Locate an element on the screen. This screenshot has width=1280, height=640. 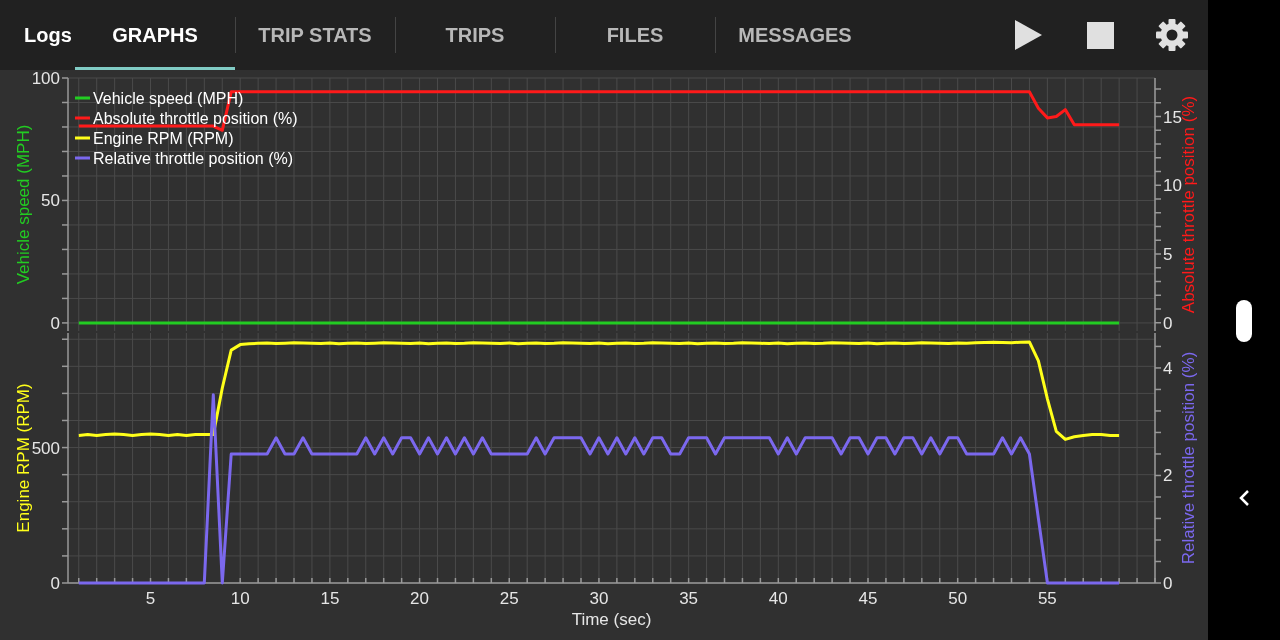
axis-title: Engine RPM (RPM) is located at coordinates (23, 458).